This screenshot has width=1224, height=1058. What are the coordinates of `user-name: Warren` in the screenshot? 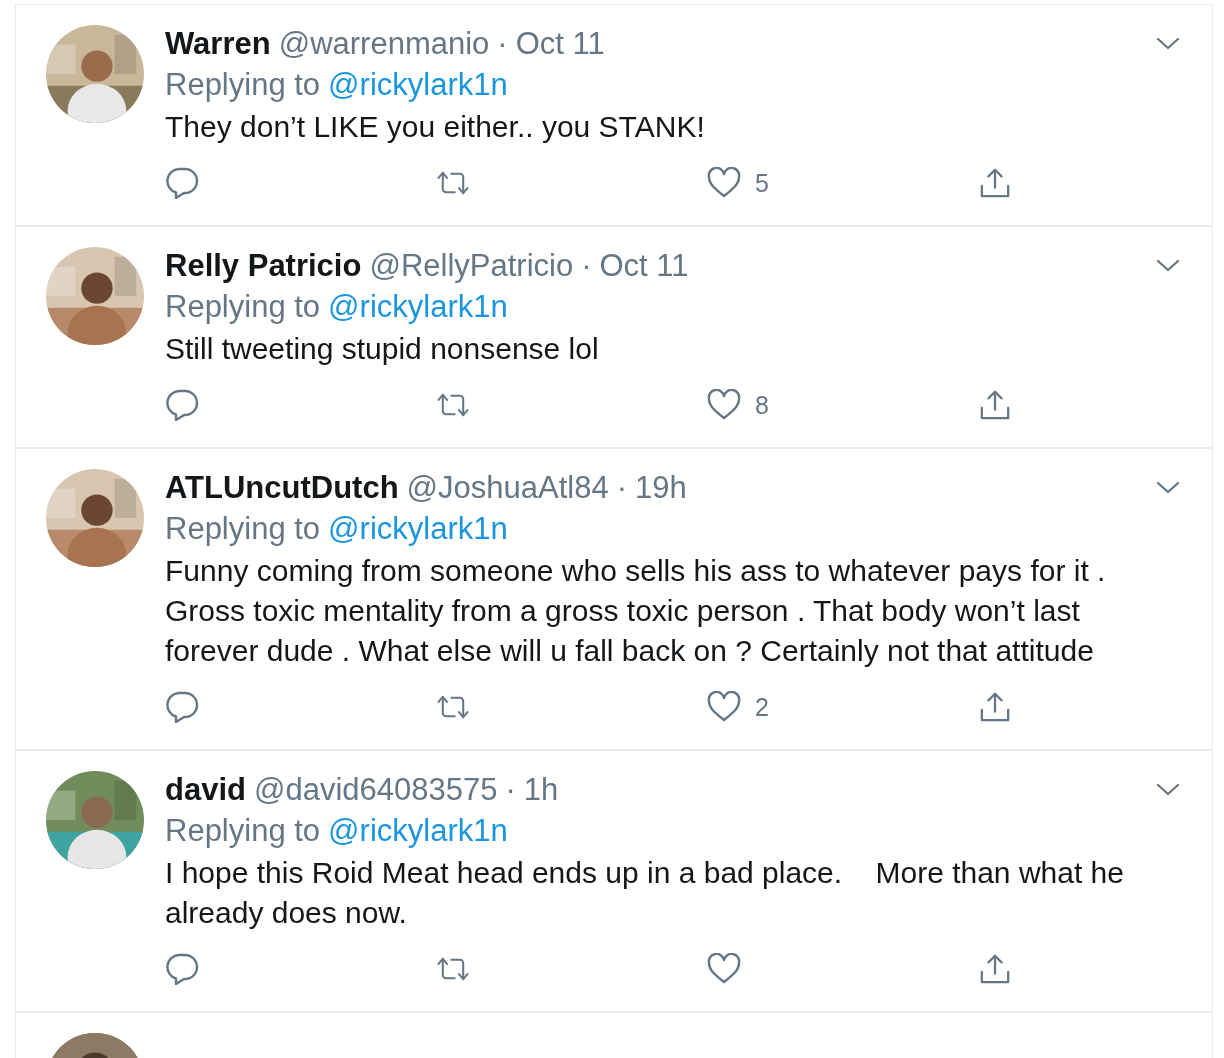 It's located at (218, 44).